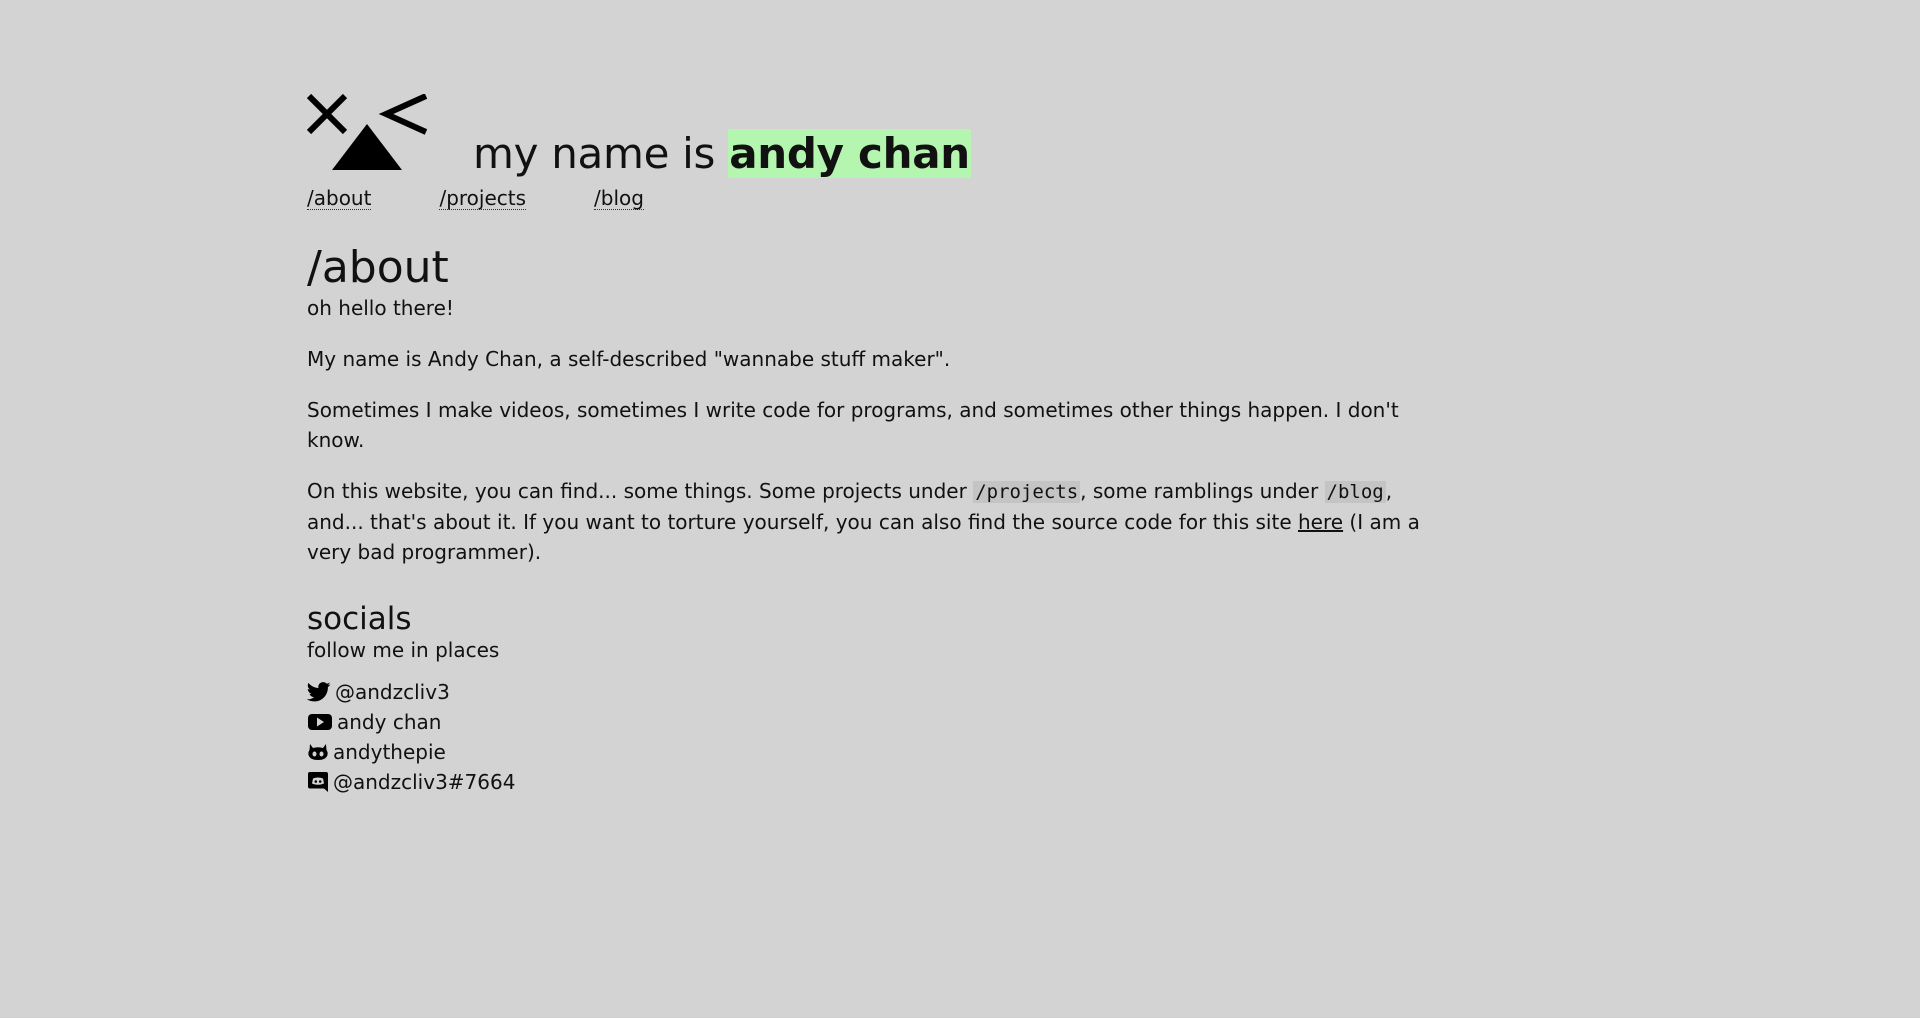  I want to click on nav-link-about: /about, so click(339, 198).